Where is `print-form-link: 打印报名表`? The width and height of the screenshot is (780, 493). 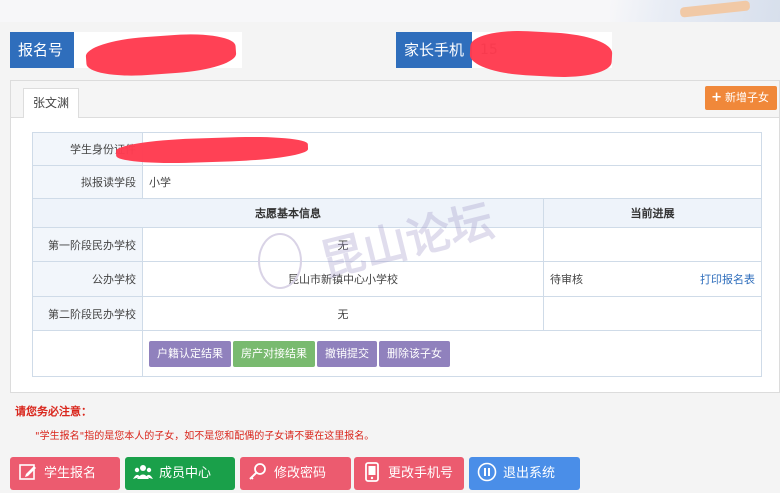
print-form-link: 打印报名表 is located at coordinates (727, 279).